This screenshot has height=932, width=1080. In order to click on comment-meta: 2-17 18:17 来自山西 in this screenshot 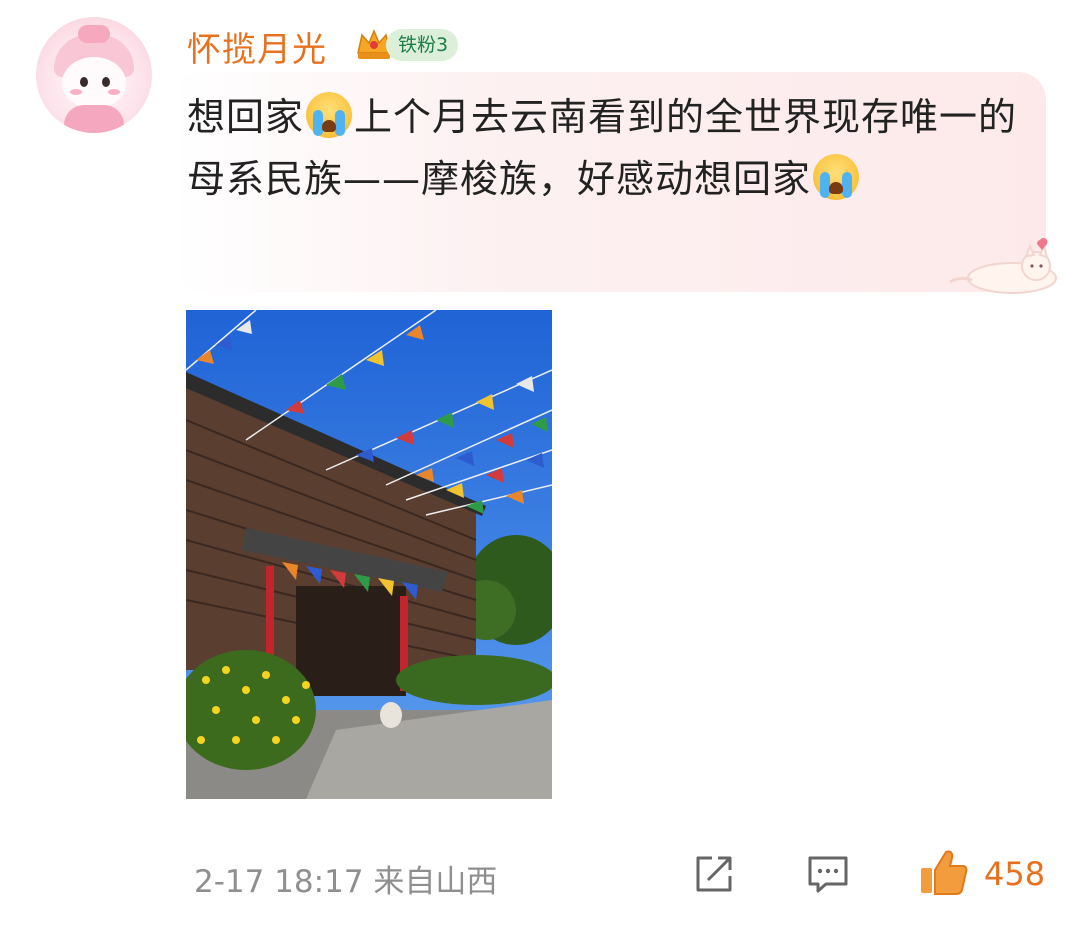, I will do `click(345, 878)`.